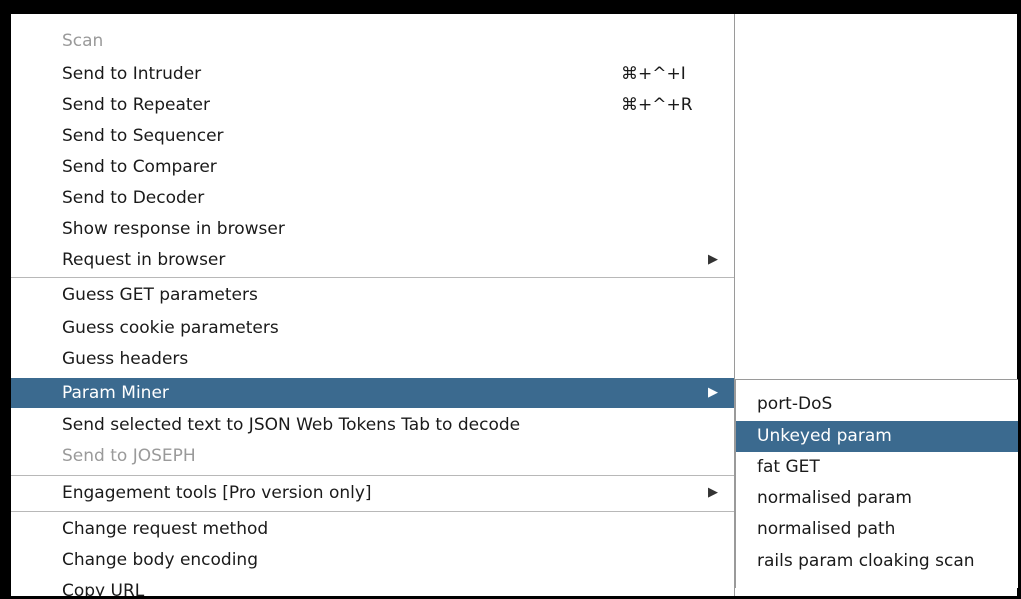 Image resolution: width=1021 pixels, height=599 pixels. What do you see at coordinates (139, 167) in the screenshot?
I see `menu-item-label: Send to Comparer` at bounding box center [139, 167].